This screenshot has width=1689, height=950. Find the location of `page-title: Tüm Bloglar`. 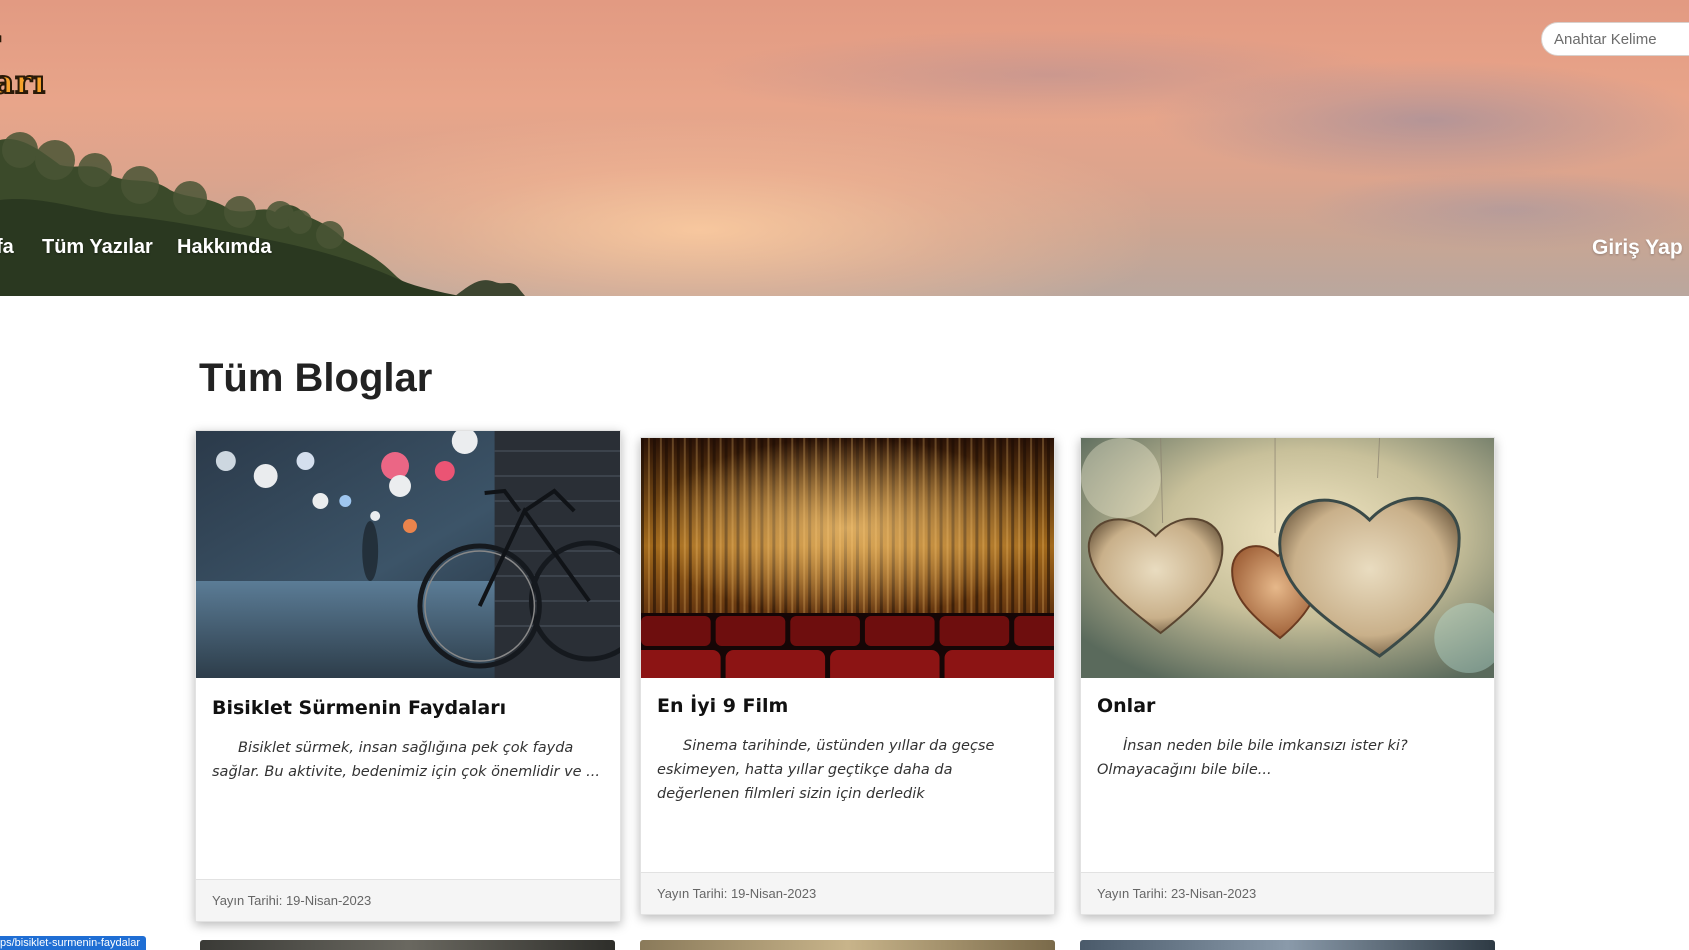

page-title: Tüm Bloglar is located at coordinates (316, 378).